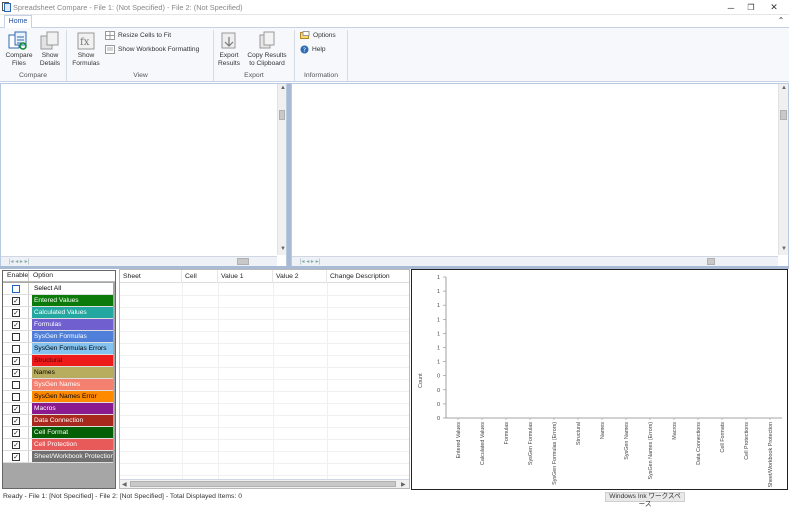  What do you see at coordinates (603, 430) in the screenshot?
I see `x-tick-label: Names` at bounding box center [603, 430].